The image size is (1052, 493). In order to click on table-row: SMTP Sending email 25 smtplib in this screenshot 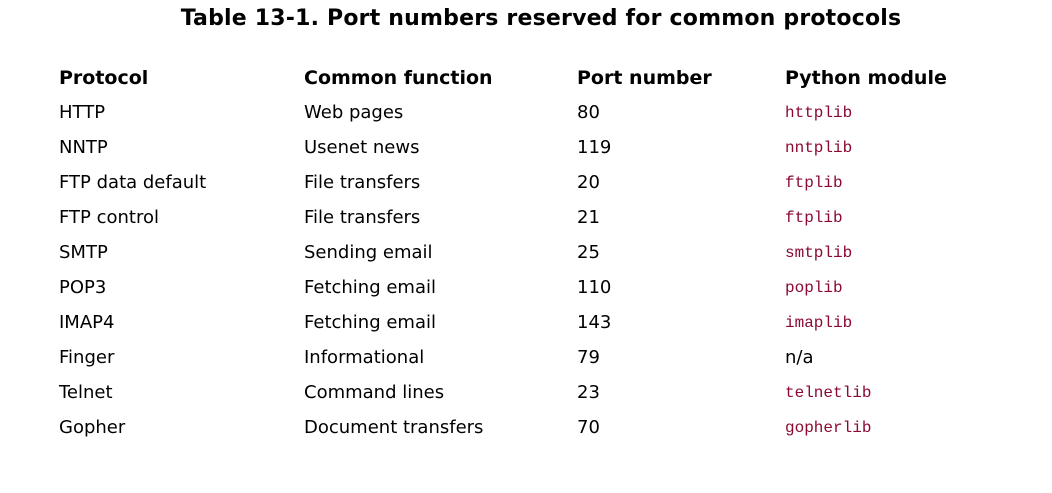, I will do `click(522, 252)`.